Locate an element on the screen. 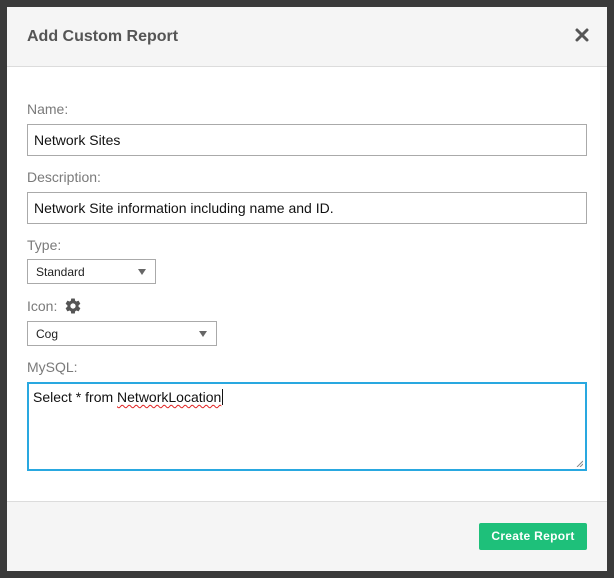 The image size is (614, 578). text-cursor is located at coordinates (223, 397).